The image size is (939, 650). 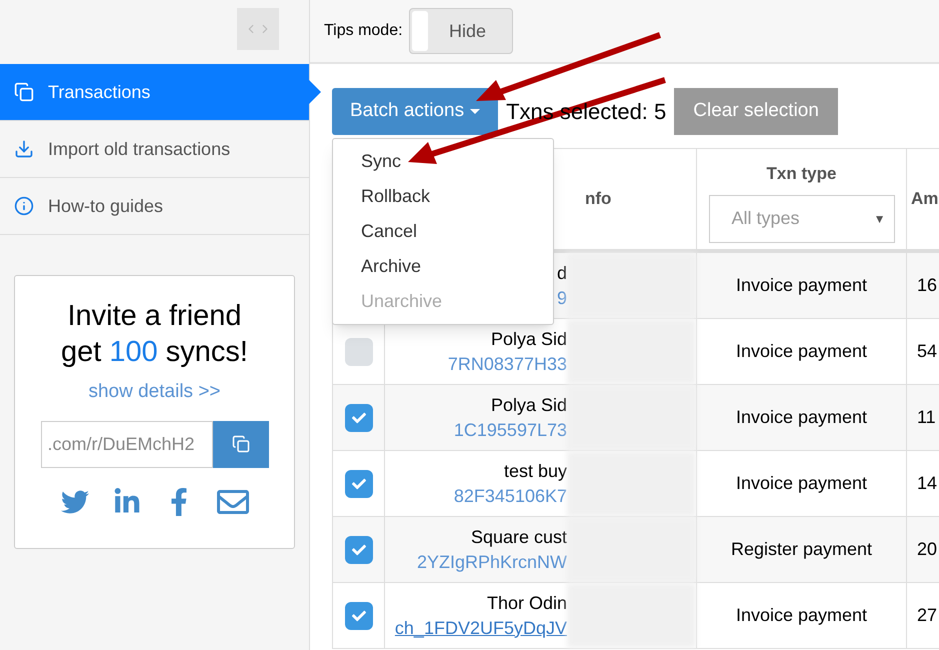 What do you see at coordinates (24, 92) in the screenshot?
I see `documents-icon` at bounding box center [24, 92].